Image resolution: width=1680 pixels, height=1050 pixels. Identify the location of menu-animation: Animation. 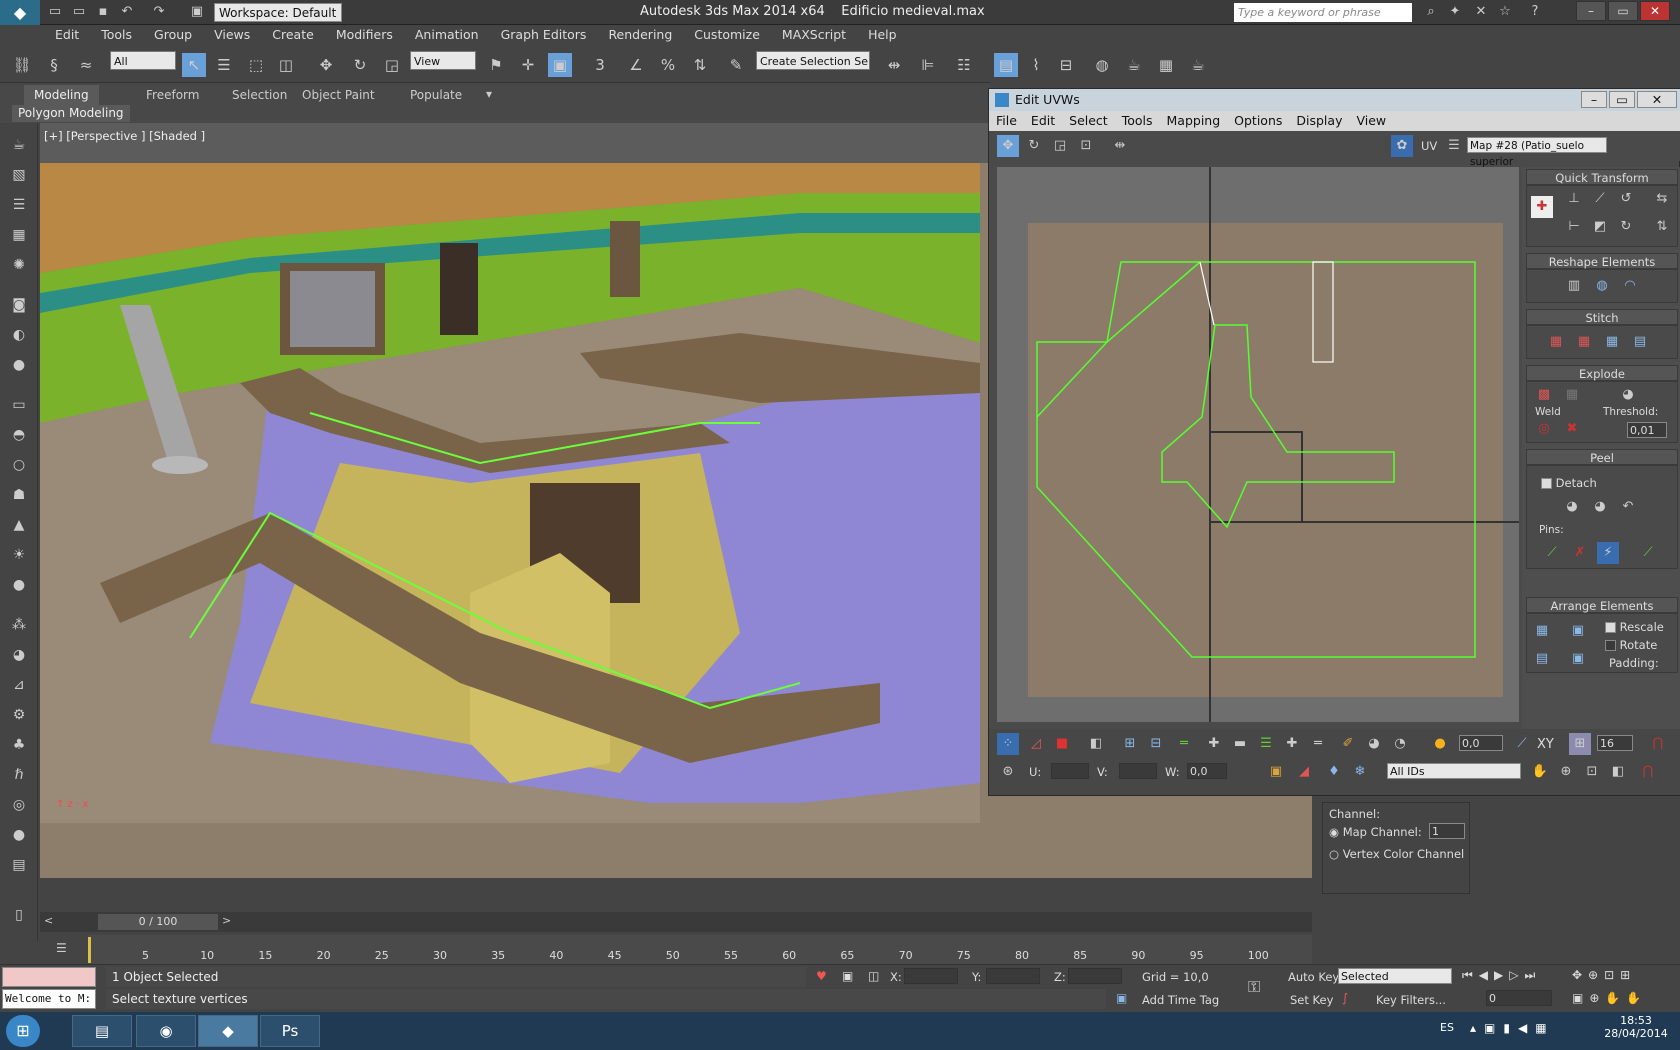
(447, 35).